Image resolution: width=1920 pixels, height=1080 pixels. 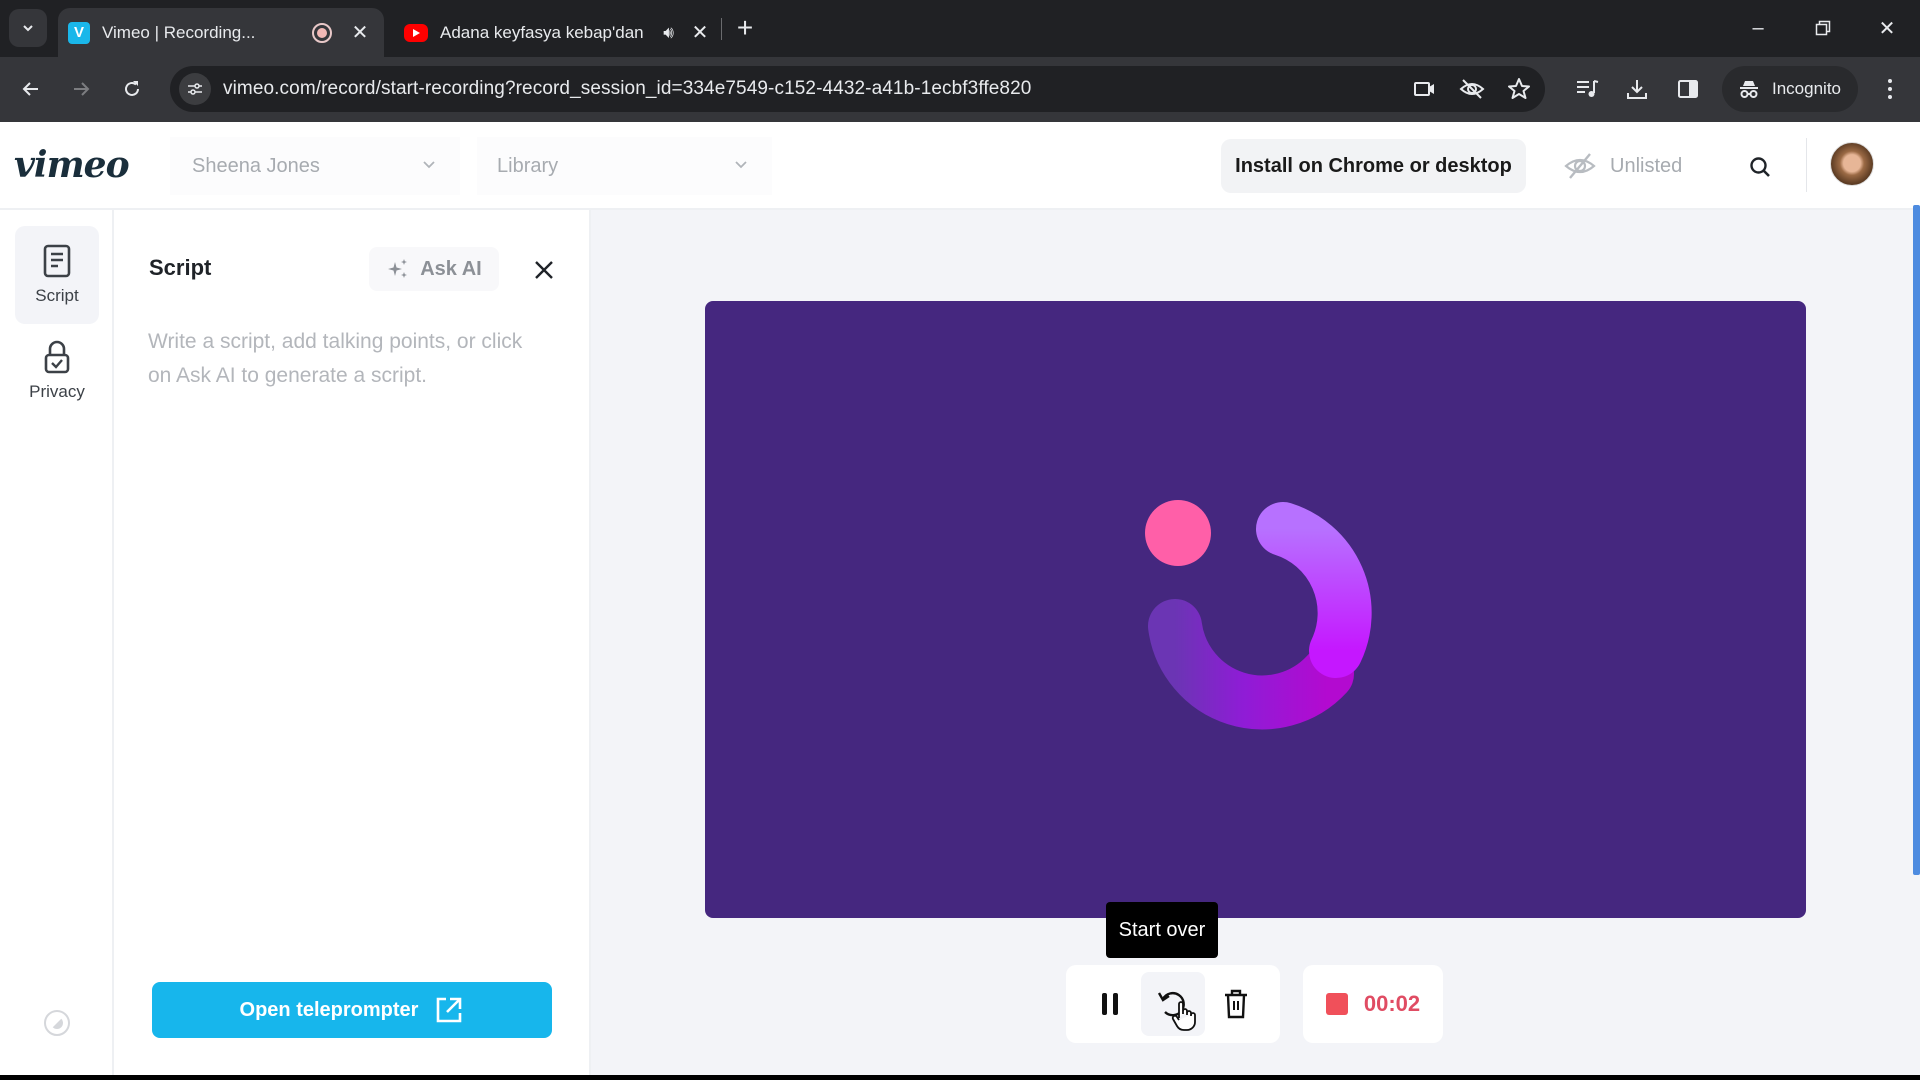 What do you see at coordinates (416, 32) in the screenshot?
I see `youtube-icon` at bounding box center [416, 32].